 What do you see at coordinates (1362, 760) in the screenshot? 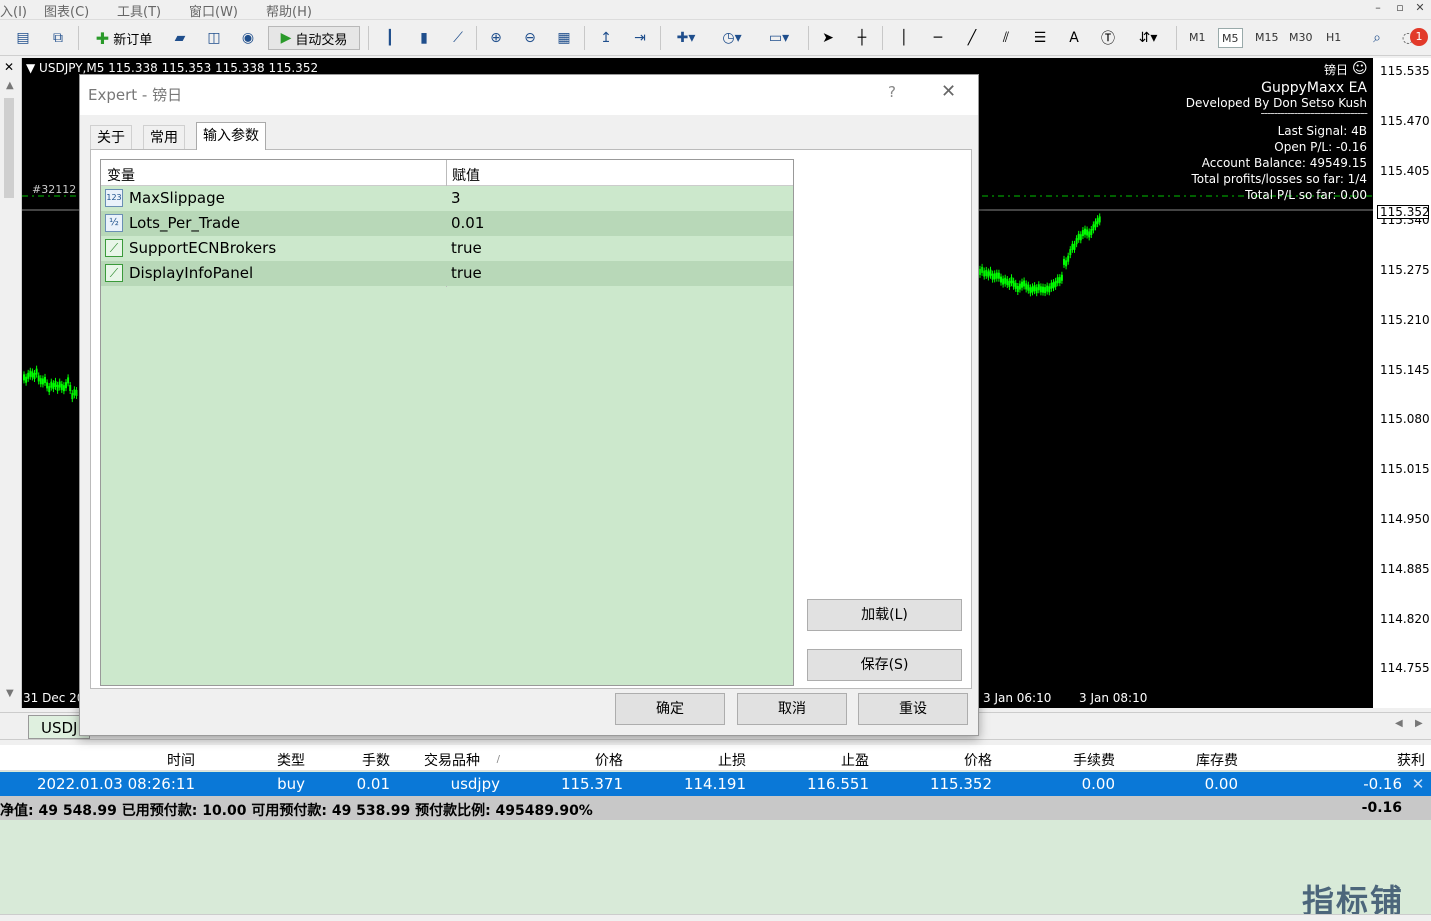
I see `col-header-profit: 获利` at bounding box center [1362, 760].